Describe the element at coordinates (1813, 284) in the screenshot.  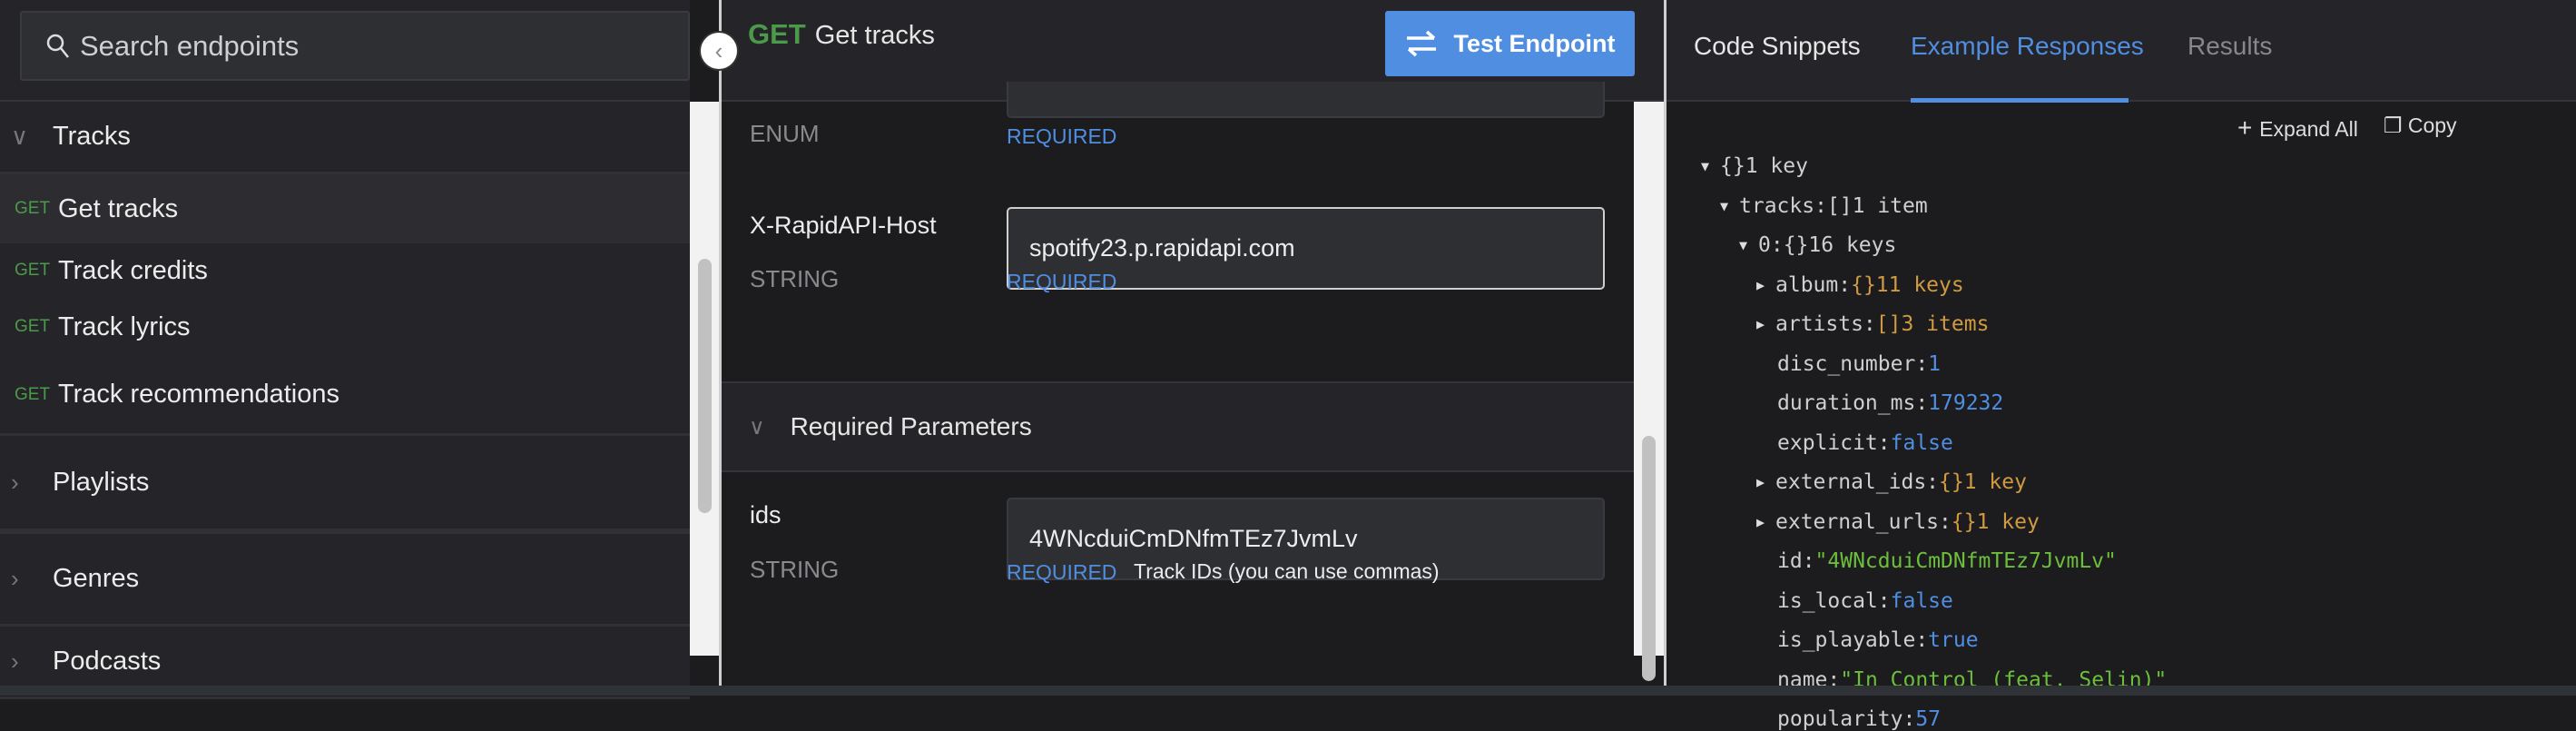
I see `json-key: album:` at that location.